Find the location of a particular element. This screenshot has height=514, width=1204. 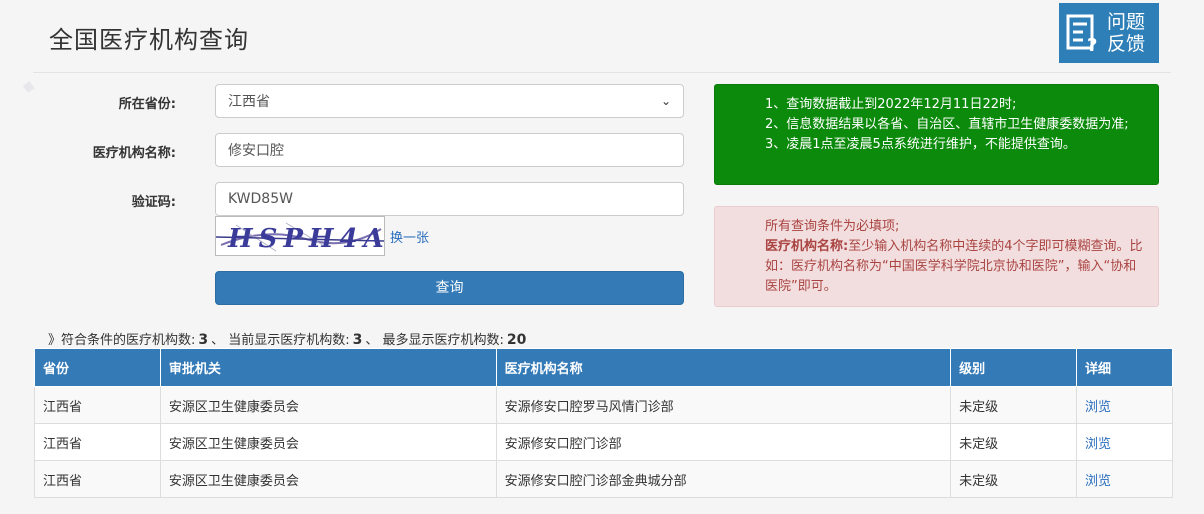

table-row: 江西省 安源区卫生健康委员会 安源修安口腔门诊部 未定级 浏览 is located at coordinates (603, 442).